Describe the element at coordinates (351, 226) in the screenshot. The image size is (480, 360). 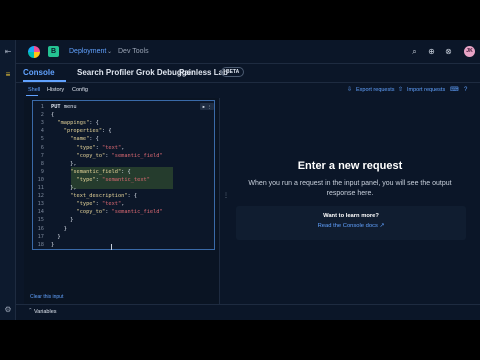
I see `console-docs-link: Read the Console docs ↗` at that location.